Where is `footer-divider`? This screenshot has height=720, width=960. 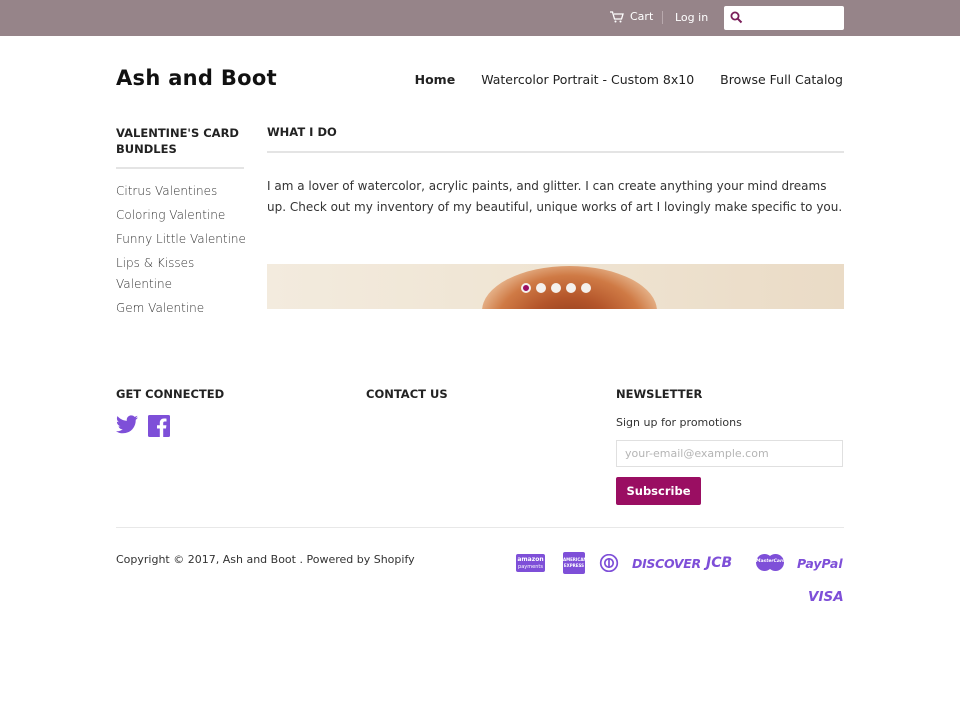 footer-divider is located at coordinates (480, 527).